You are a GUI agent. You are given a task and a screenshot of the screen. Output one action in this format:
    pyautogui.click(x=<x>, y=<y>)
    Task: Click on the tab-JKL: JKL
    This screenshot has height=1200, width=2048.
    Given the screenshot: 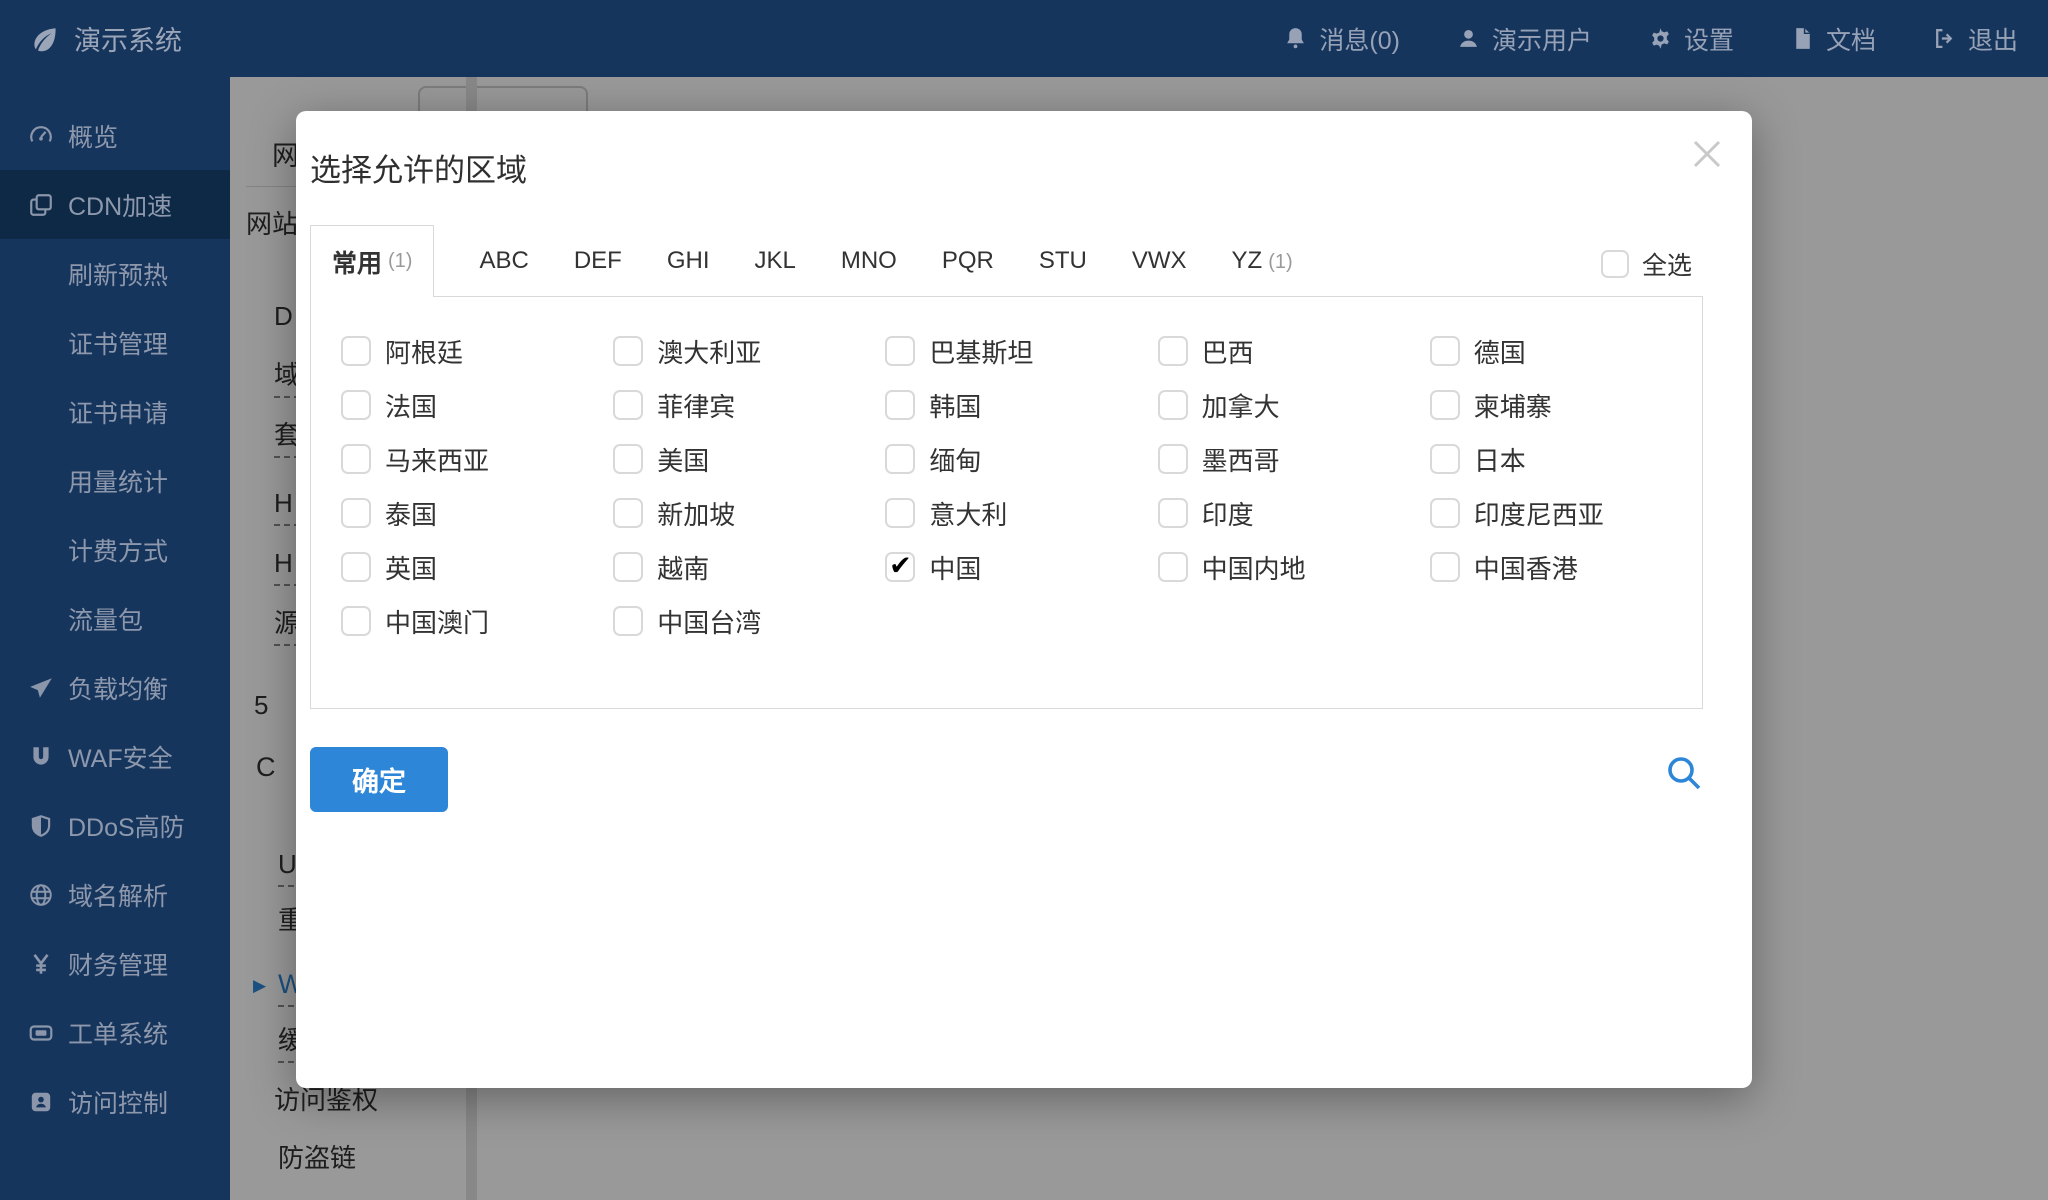 What is the action you would take?
    pyautogui.click(x=775, y=261)
    